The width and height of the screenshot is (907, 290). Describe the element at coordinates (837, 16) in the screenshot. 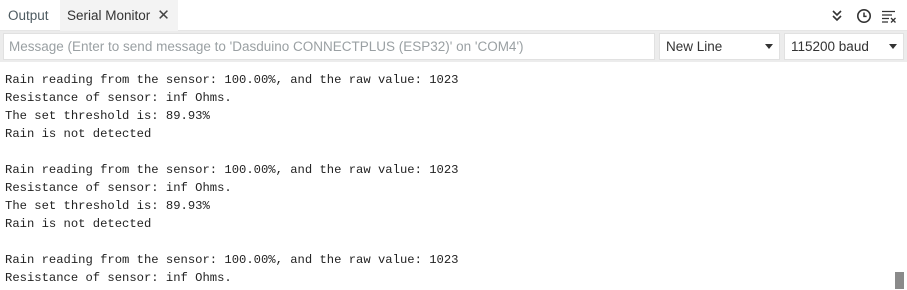

I see `autoscroll-icon` at that location.